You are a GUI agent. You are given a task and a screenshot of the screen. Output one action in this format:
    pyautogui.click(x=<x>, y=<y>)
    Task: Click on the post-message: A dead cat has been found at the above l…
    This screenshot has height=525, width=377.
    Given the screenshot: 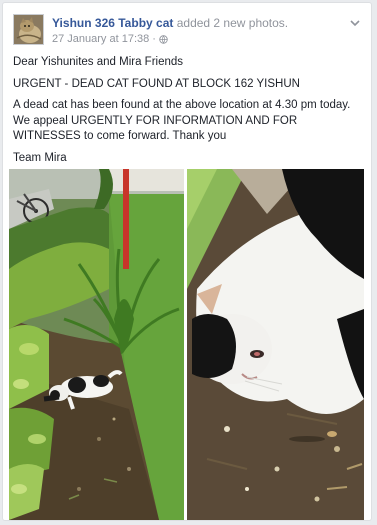 What is the action you would take?
    pyautogui.click(x=182, y=120)
    